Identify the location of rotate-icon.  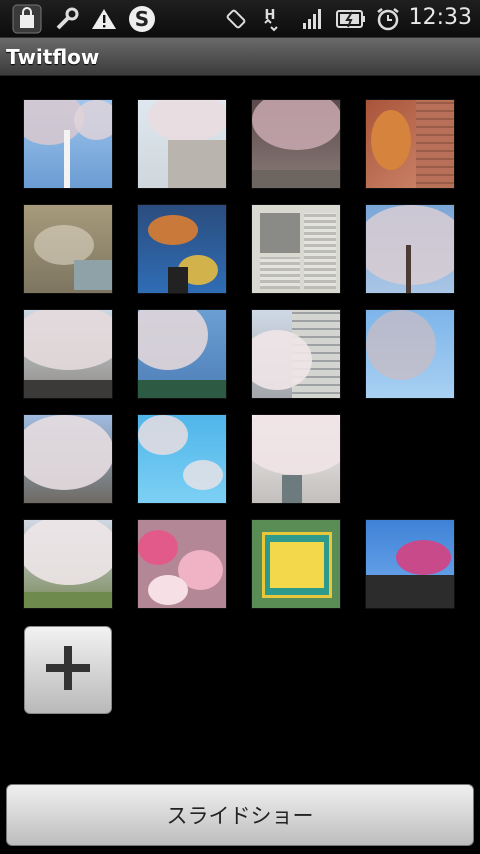
(236, 19).